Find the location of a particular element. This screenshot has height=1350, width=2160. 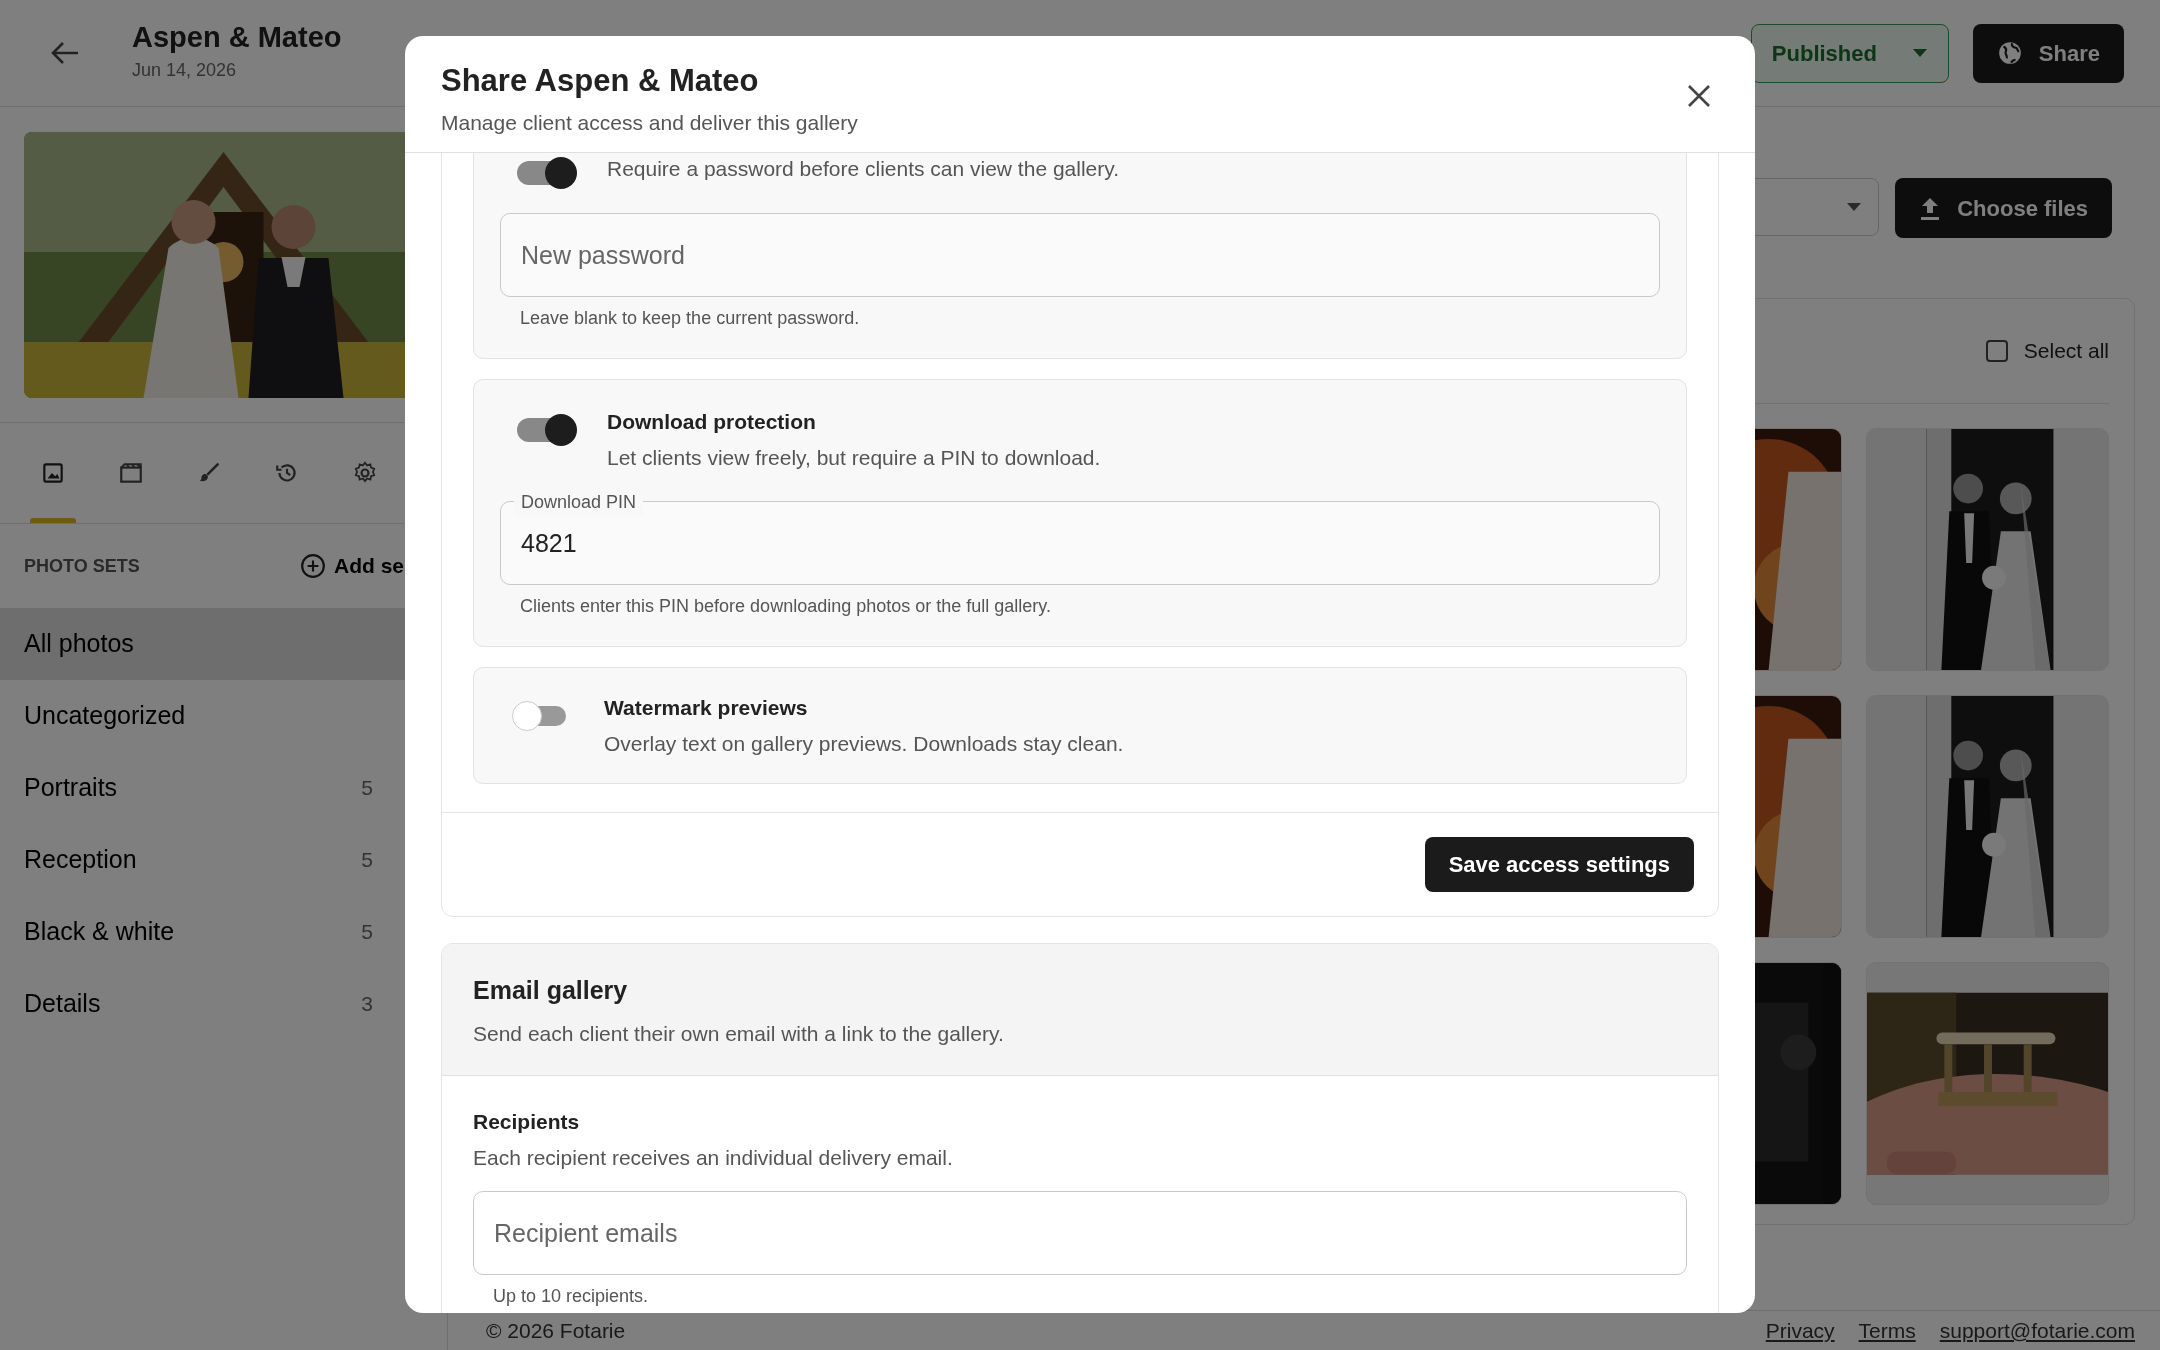

close-icon is located at coordinates (1699, 96).